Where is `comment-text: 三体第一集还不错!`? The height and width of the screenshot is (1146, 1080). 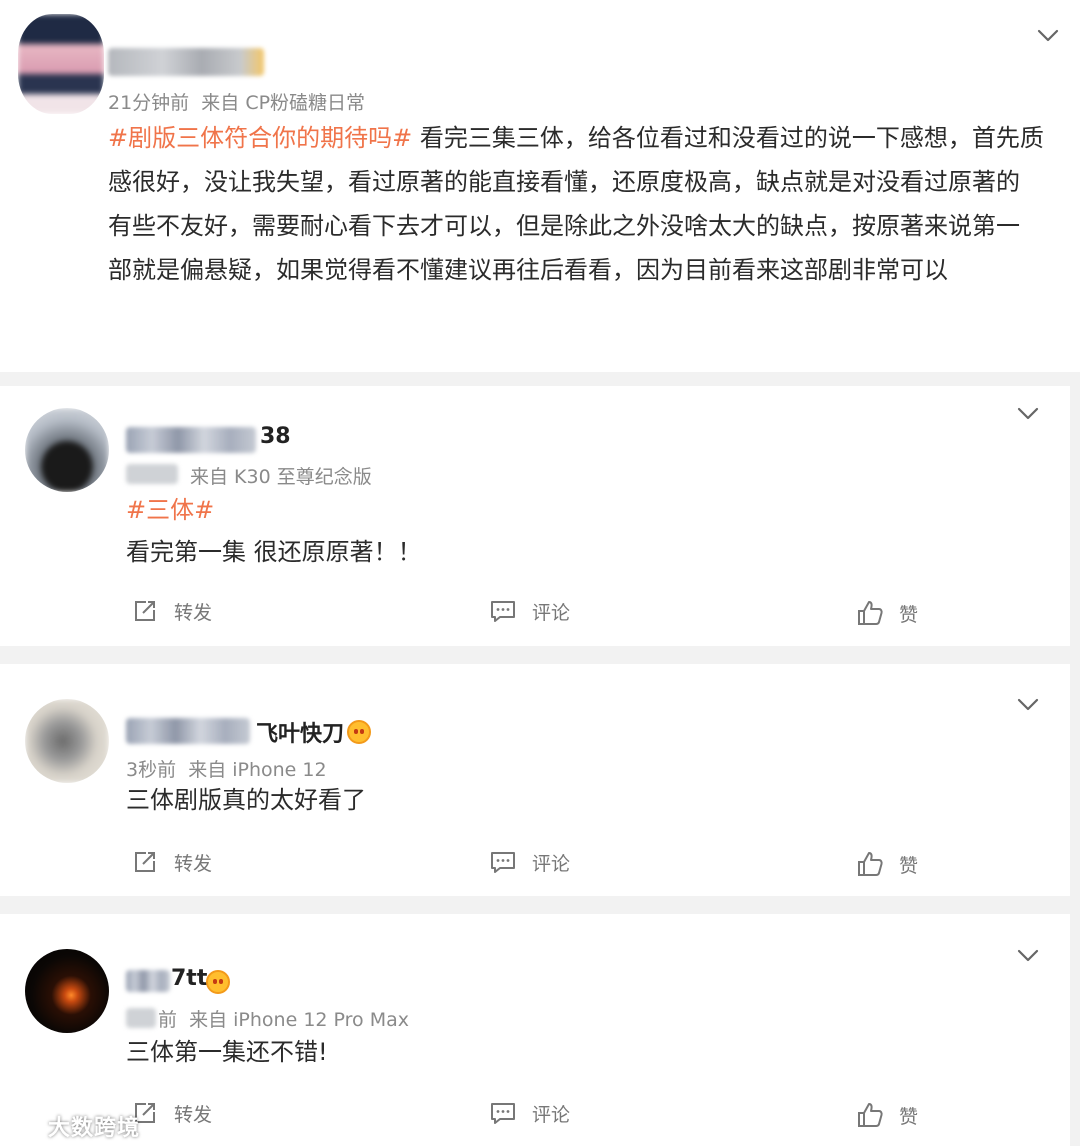 comment-text: 三体第一集还不错! is located at coordinates (227, 1052).